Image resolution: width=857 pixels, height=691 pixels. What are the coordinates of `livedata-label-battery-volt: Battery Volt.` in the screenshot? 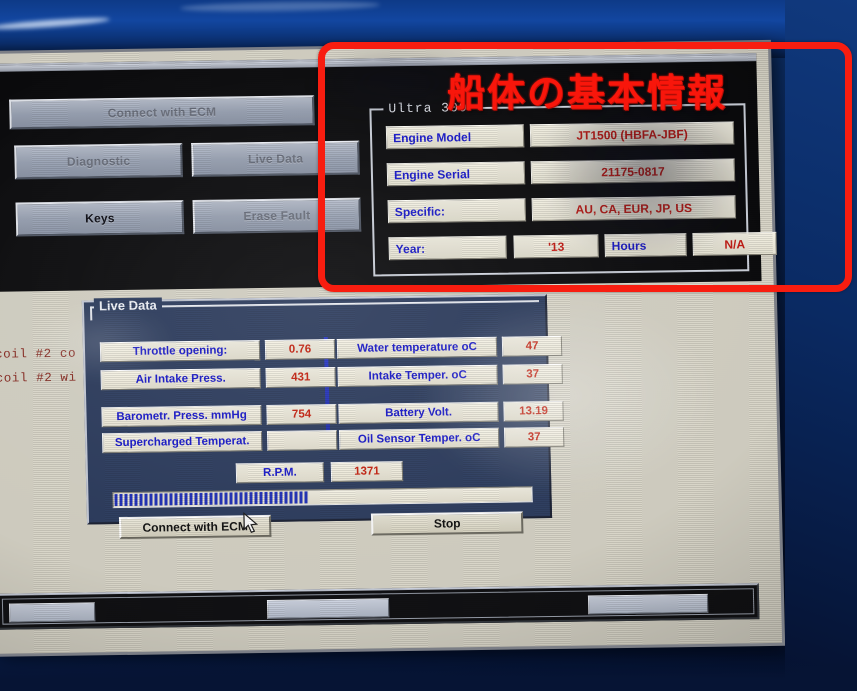 It's located at (418, 412).